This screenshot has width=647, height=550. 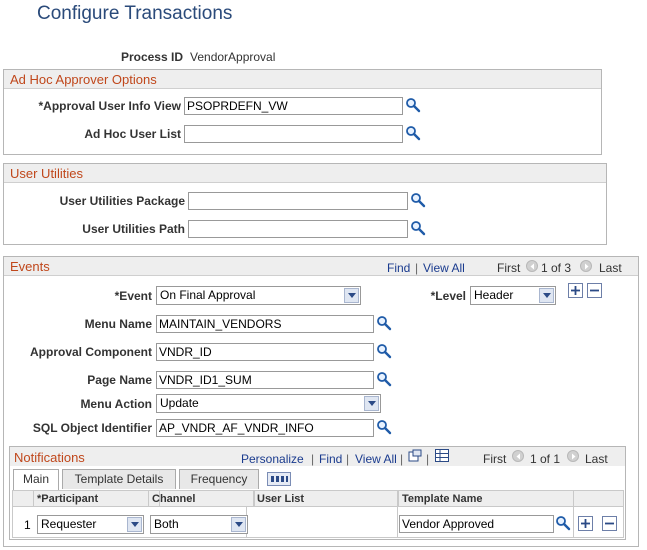 I want to click on channel-select: Both, so click(x=199, y=524).